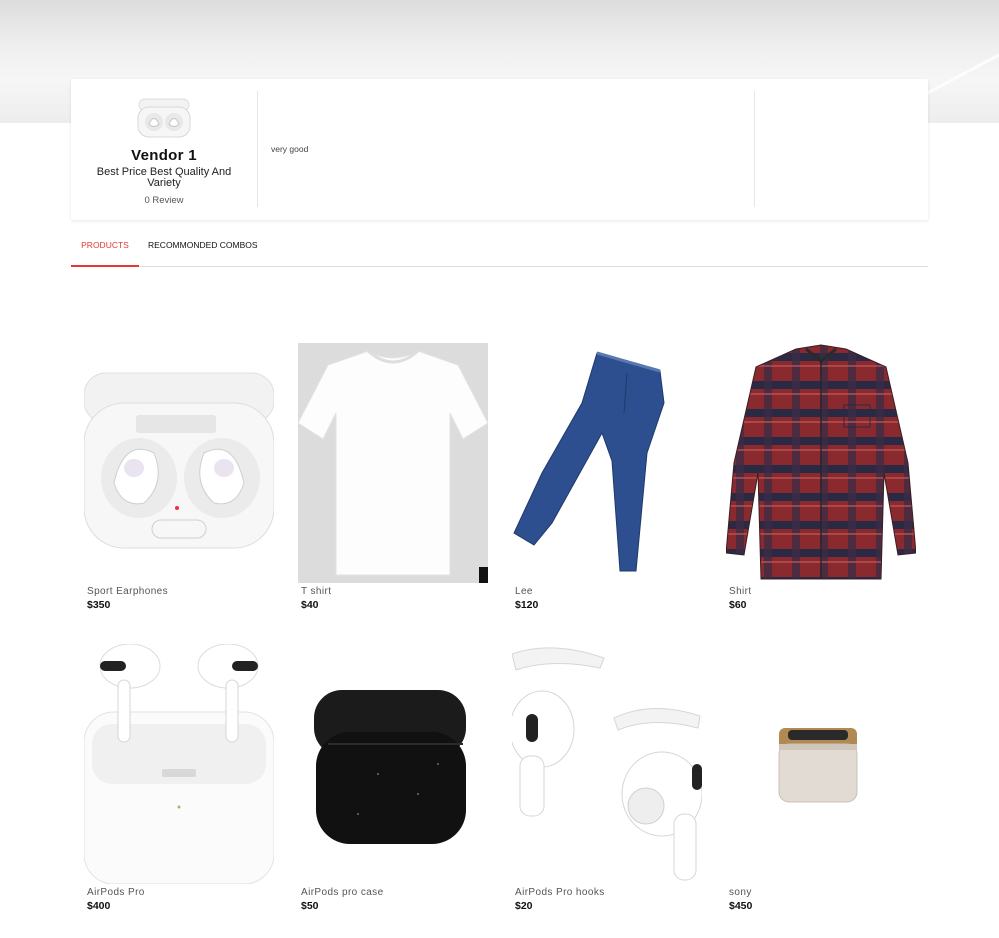  What do you see at coordinates (506, 149) in the screenshot?
I see `vendor-description-panel: very good` at bounding box center [506, 149].